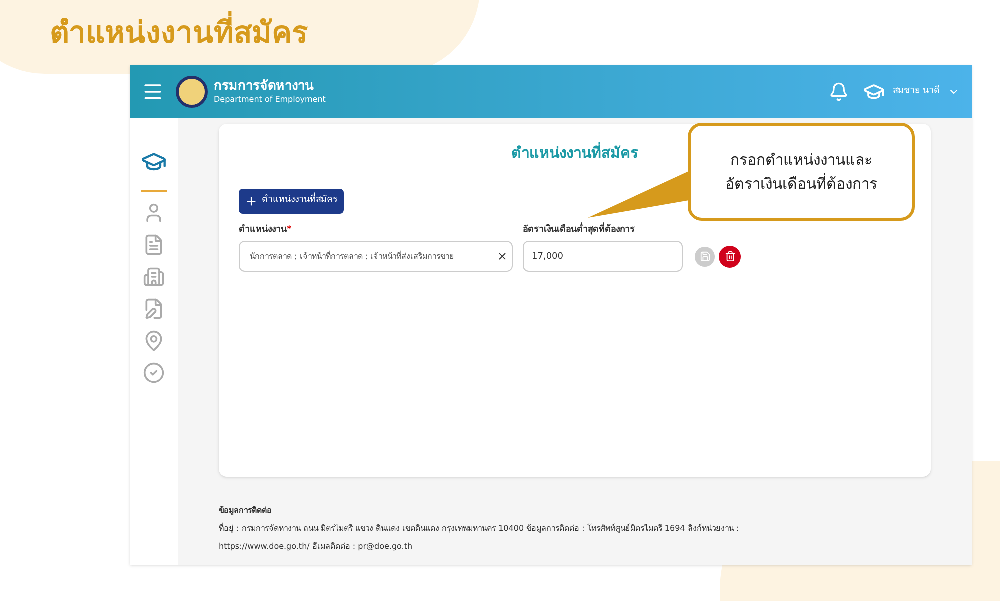 This screenshot has height=601, width=1000. I want to click on callout-text: กรอกตำแหน่งงานและ, so click(801, 160).